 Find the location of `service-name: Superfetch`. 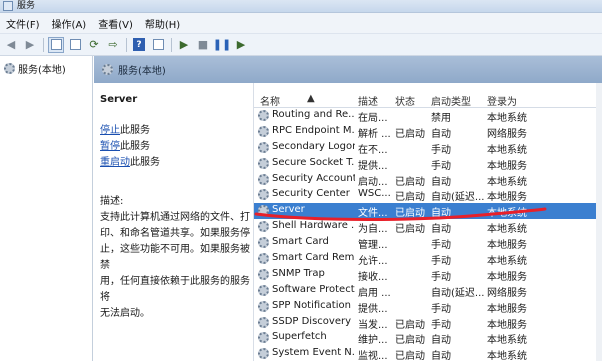

service-name: Superfetch is located at coordinates (299, 337).